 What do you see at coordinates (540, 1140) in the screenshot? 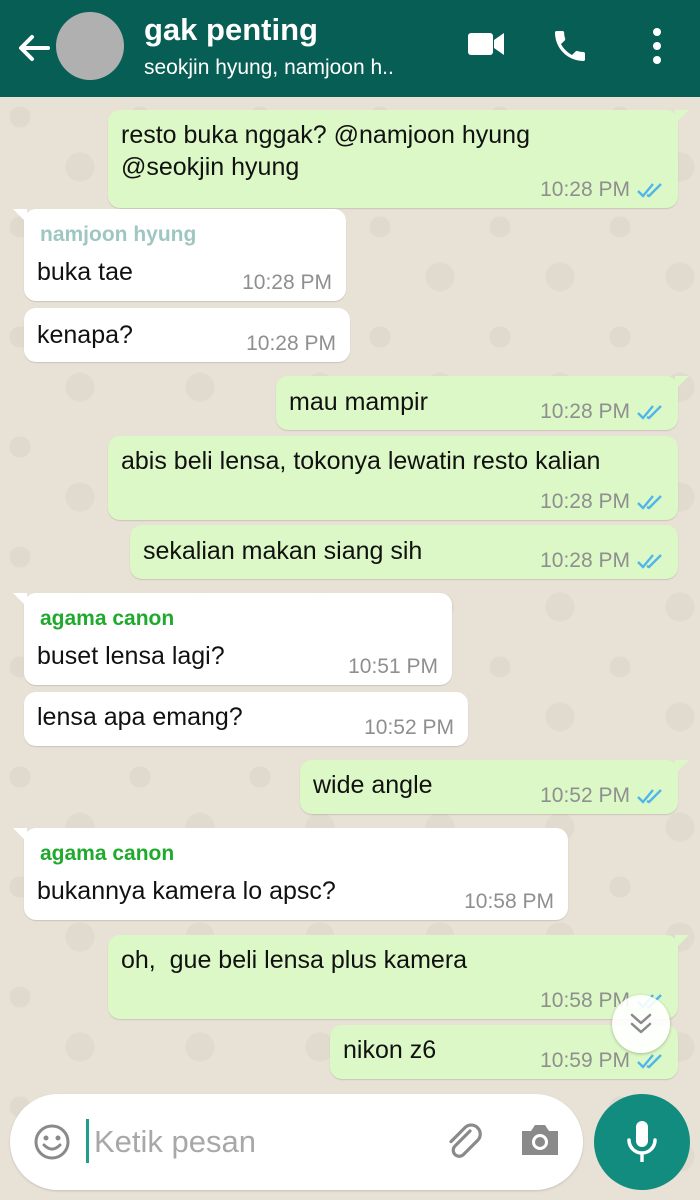
I see `camera-icon` at bounding box center [540, 1140].